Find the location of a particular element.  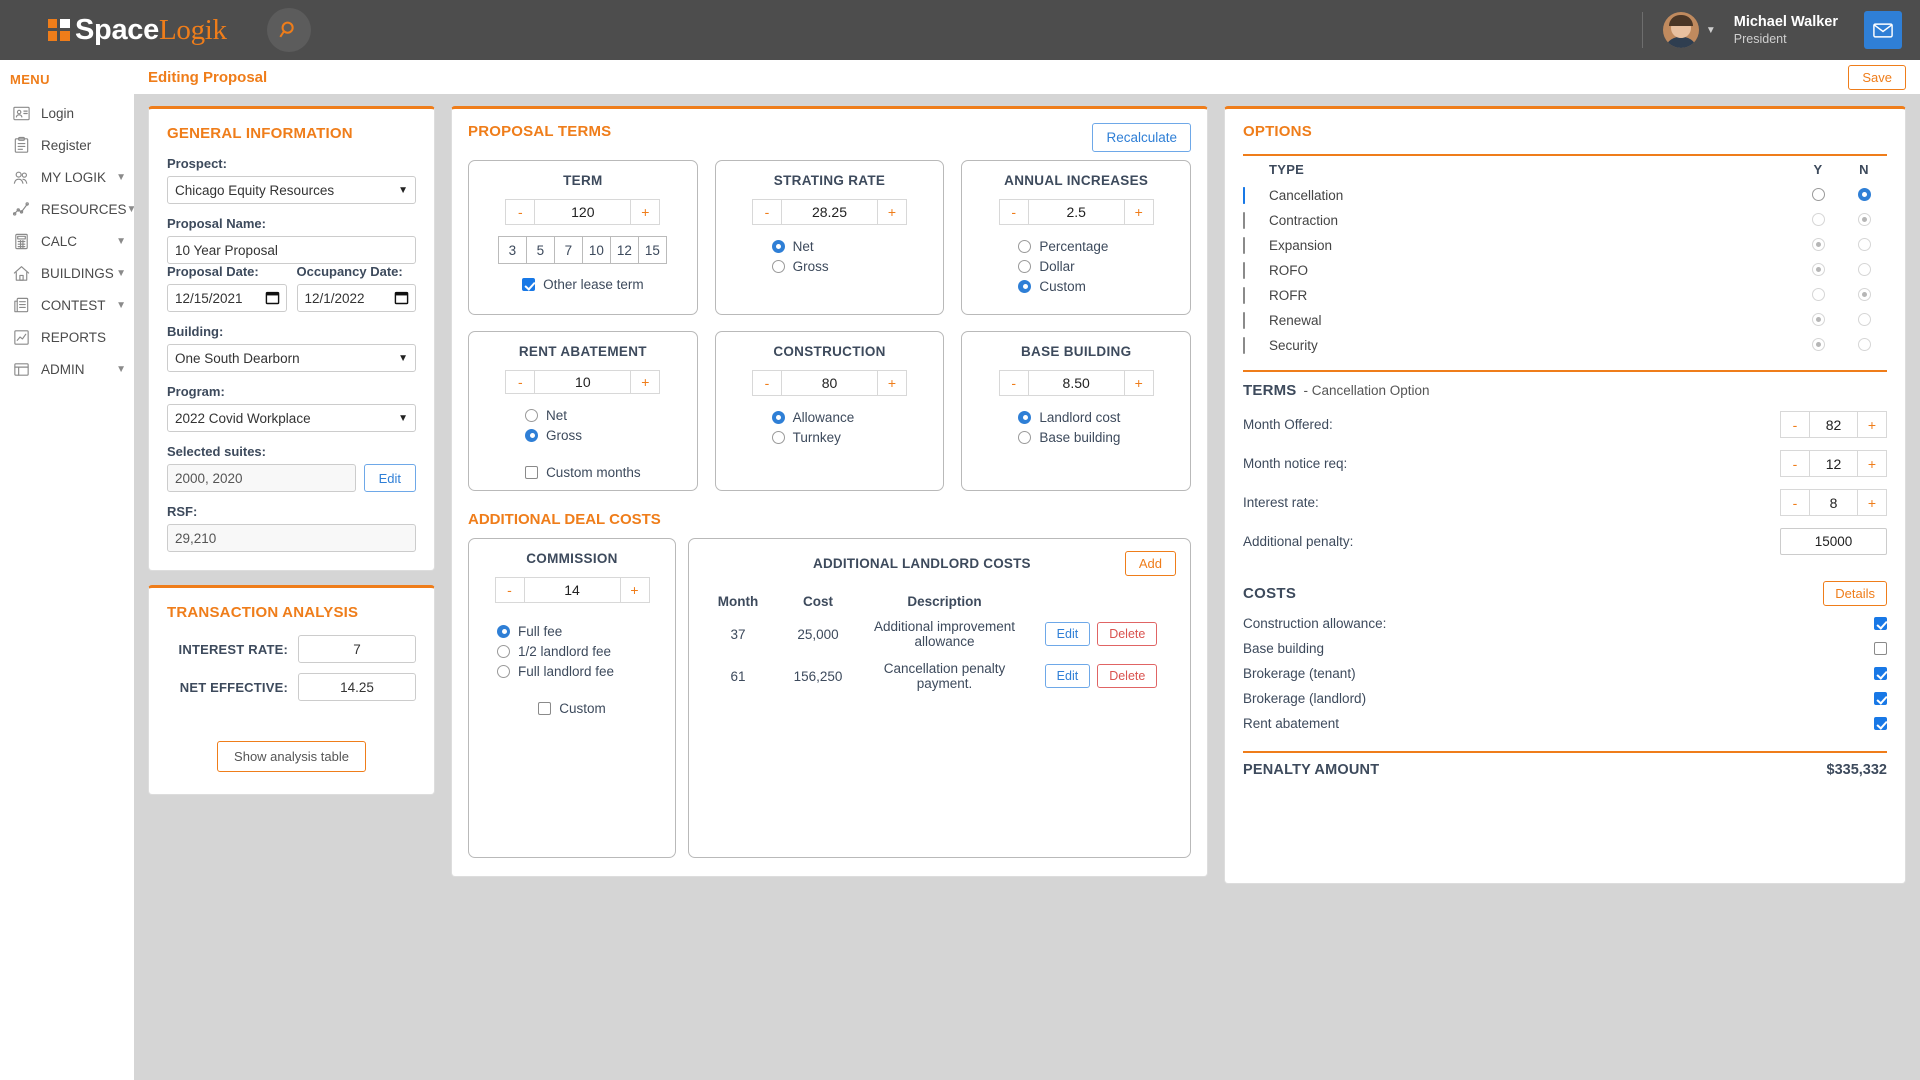

net-effective-value: 14.25 is located at coordinates (357, 687).